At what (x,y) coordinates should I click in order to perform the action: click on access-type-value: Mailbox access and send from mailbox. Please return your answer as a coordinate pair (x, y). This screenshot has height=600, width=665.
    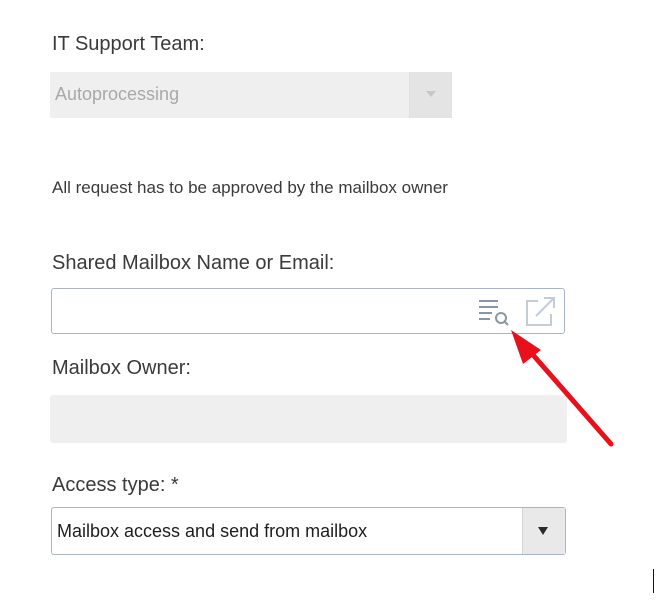
    Looking at the image, I should click on (212, 531).